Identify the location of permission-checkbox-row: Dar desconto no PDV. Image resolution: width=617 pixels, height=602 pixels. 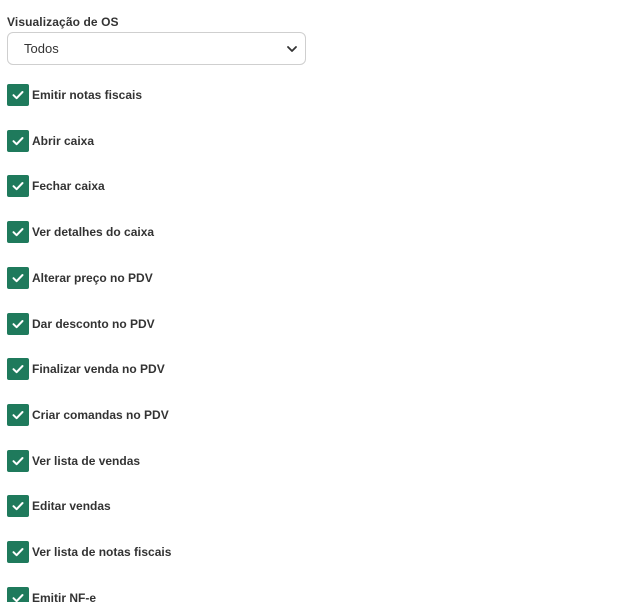
(81, 324).